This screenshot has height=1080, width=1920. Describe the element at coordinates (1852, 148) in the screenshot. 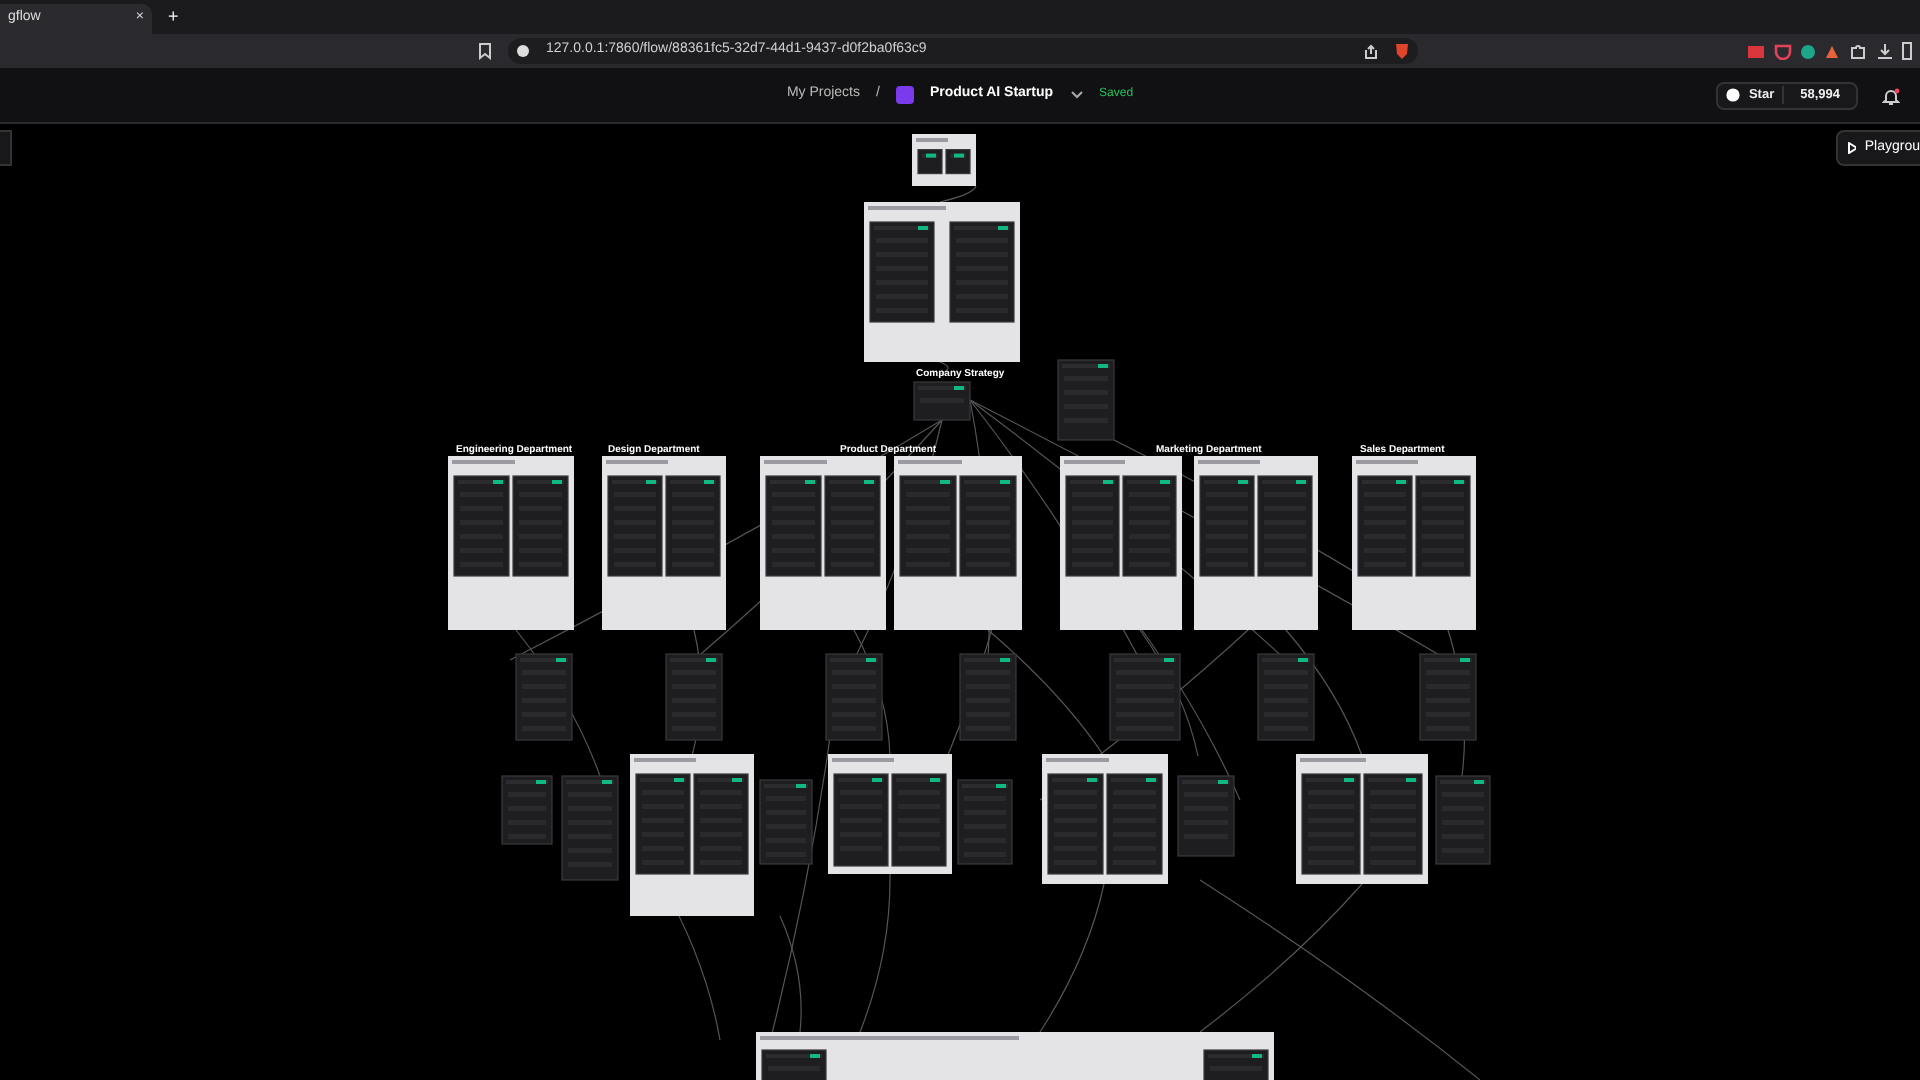

I see `play-icon` at that location.